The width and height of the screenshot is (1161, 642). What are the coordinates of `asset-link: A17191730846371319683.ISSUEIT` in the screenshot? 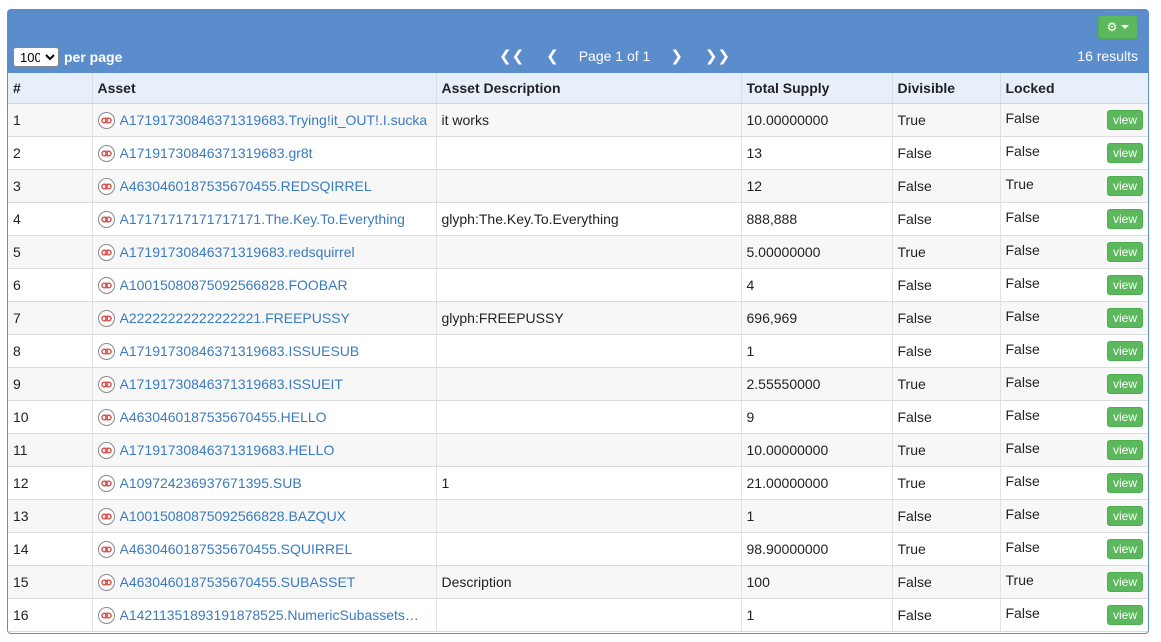 It's located at (231, 384).